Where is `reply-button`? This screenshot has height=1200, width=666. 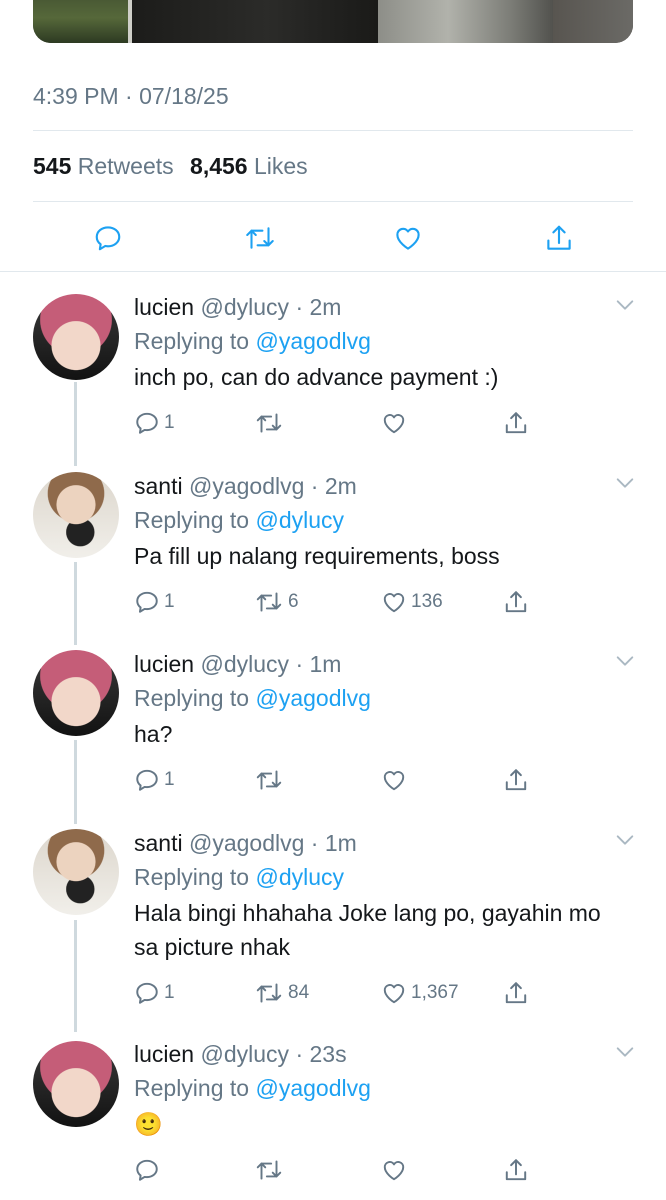 reply-button is located at coordinates (149, 1170).